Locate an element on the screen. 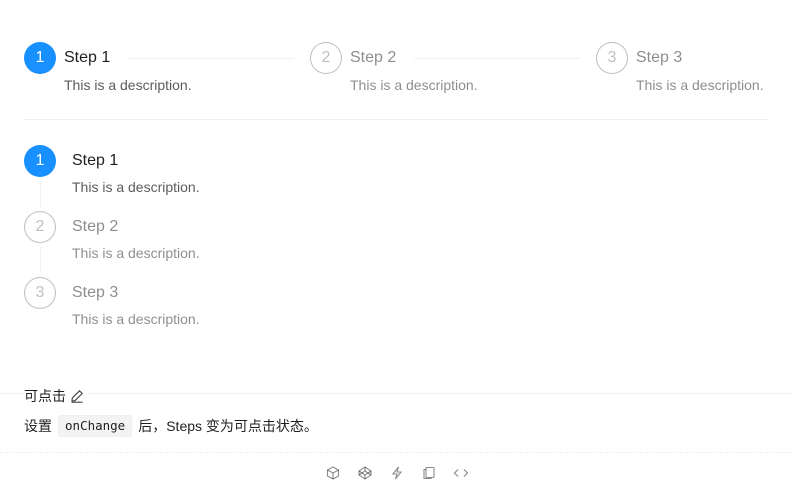  section-divider is located at coordinates (396, 119).